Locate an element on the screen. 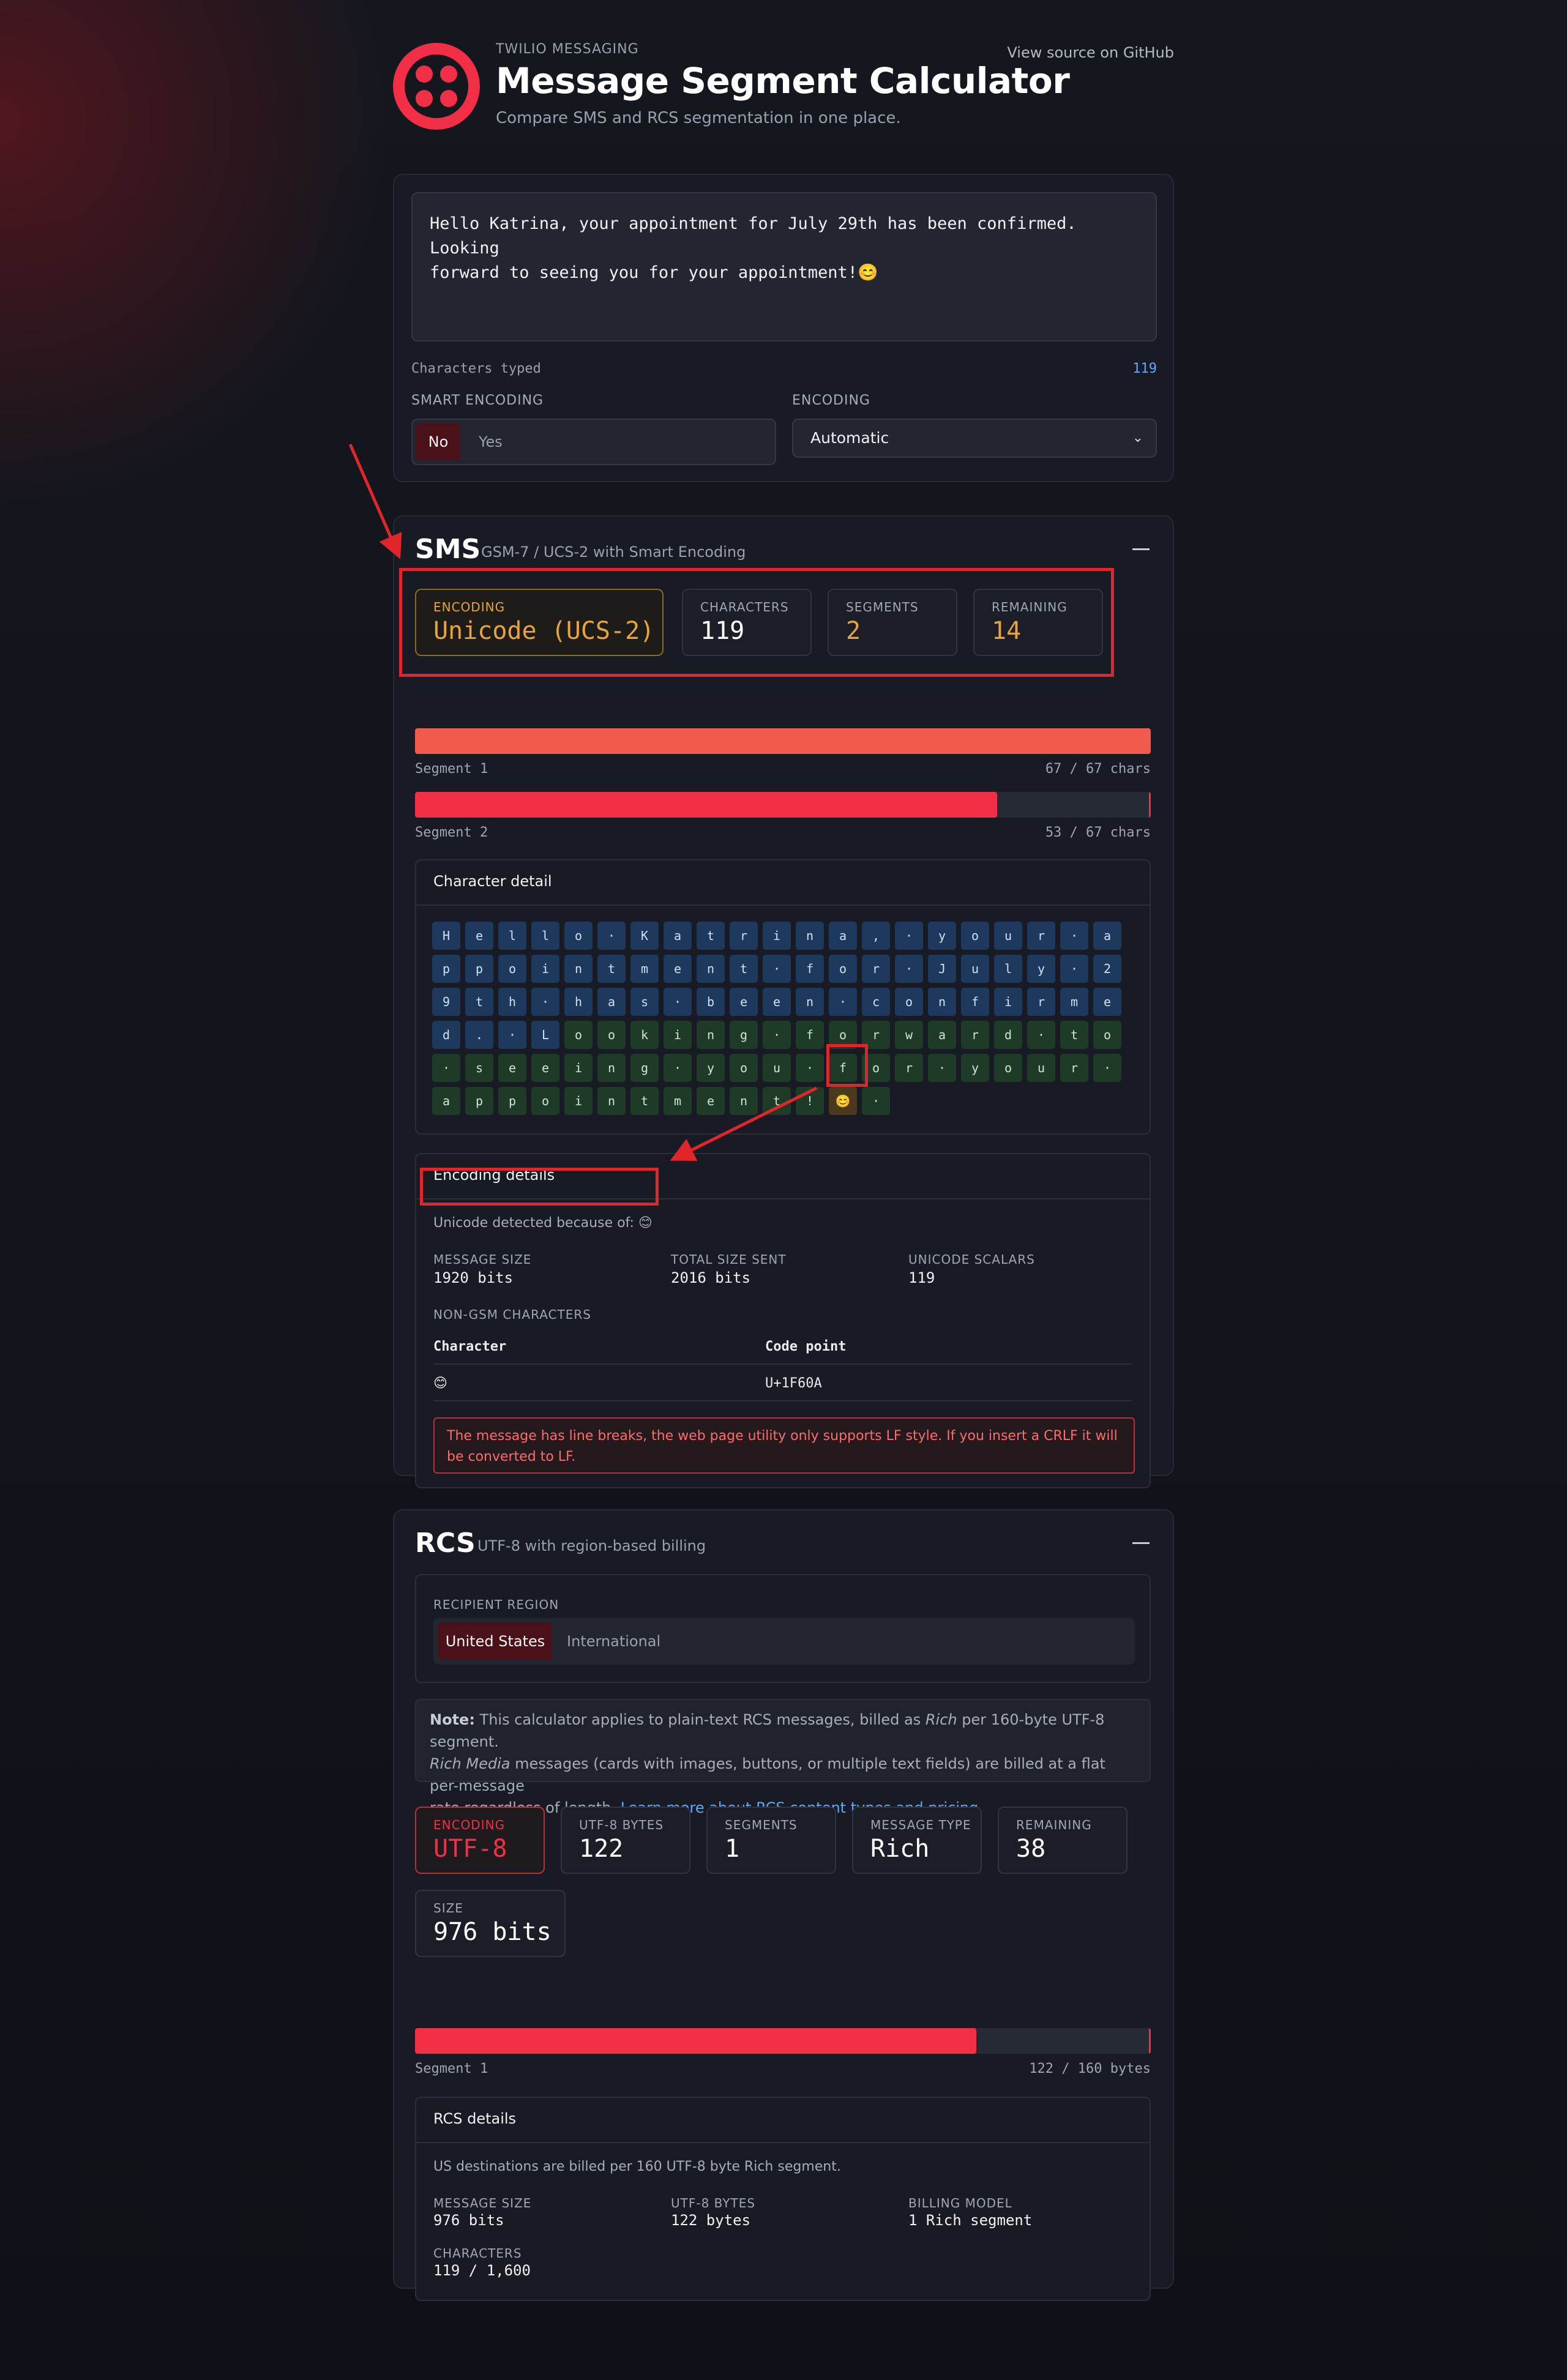 The width and height of the screenshot is (1567, 2380). annotation-arrows is located at coordinates (583, 802).